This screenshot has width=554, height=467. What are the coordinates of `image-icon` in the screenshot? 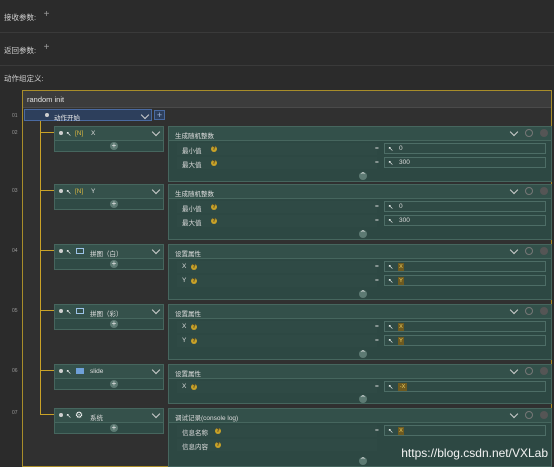 It's located at (80, 251).